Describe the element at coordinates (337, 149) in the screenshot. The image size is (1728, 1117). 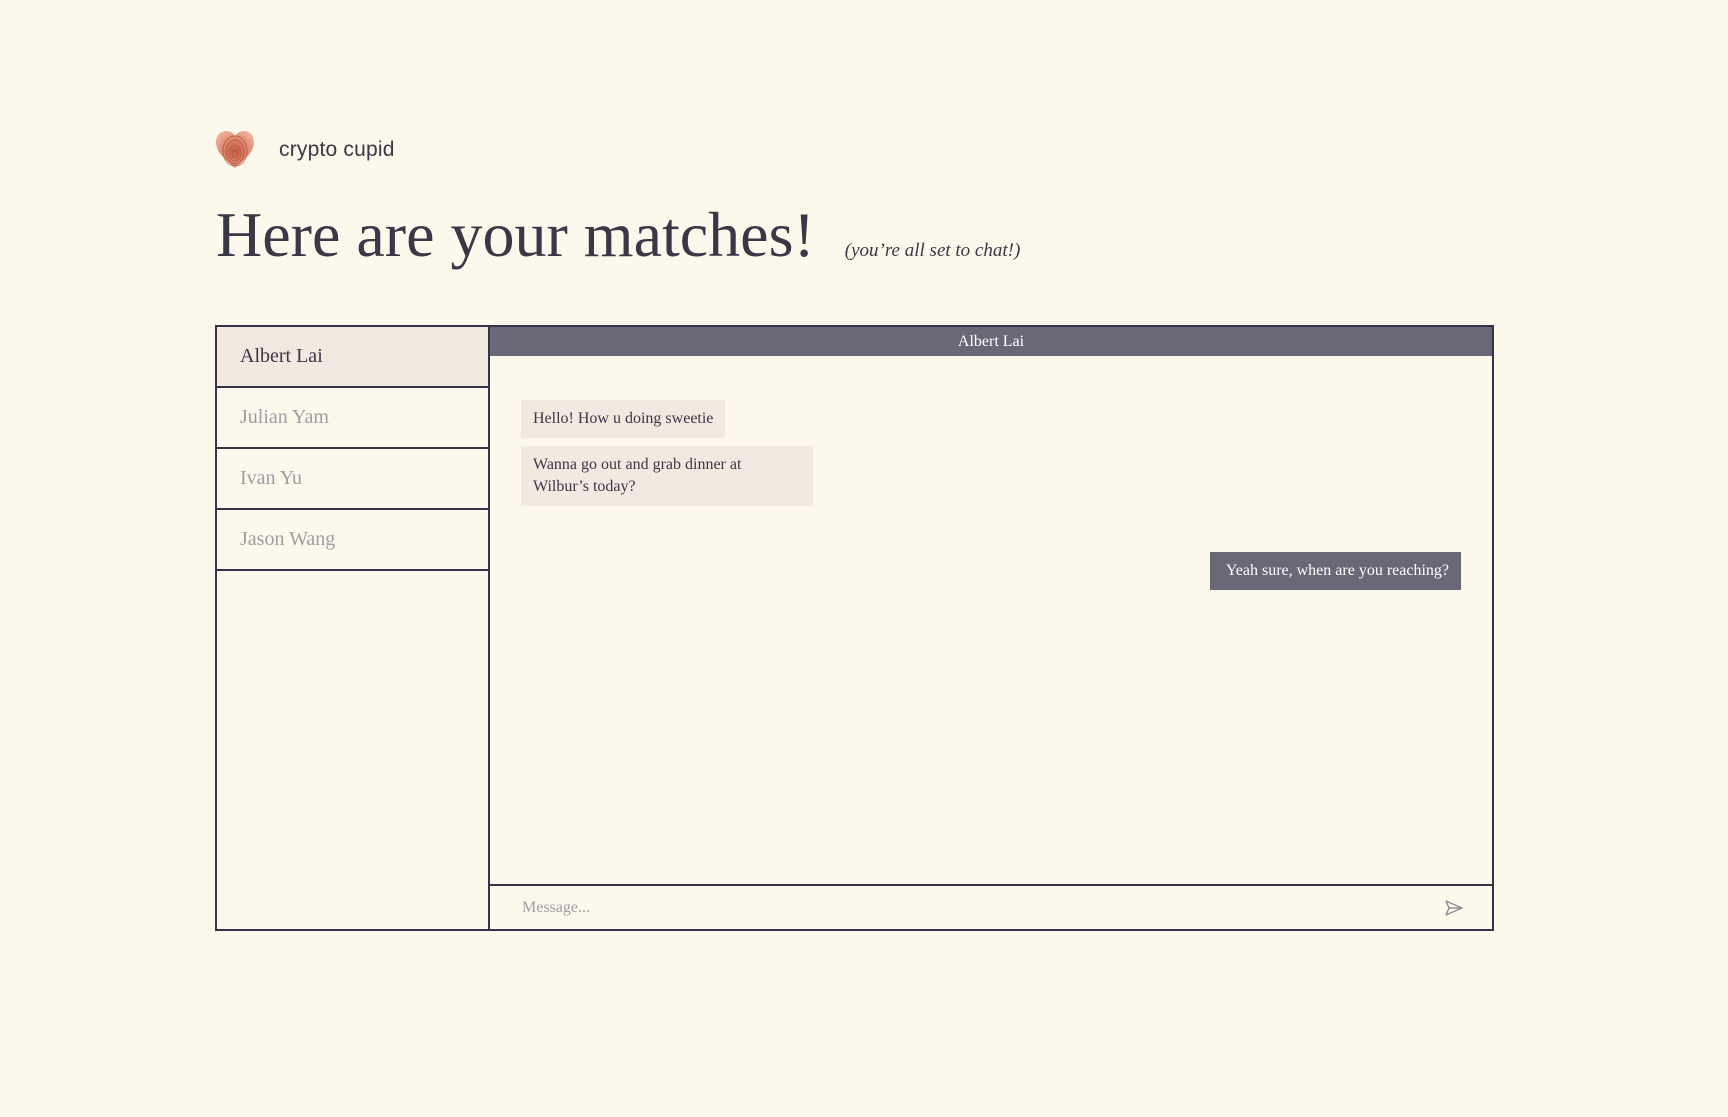
I see `brand-name: crypto cupid` at that location.